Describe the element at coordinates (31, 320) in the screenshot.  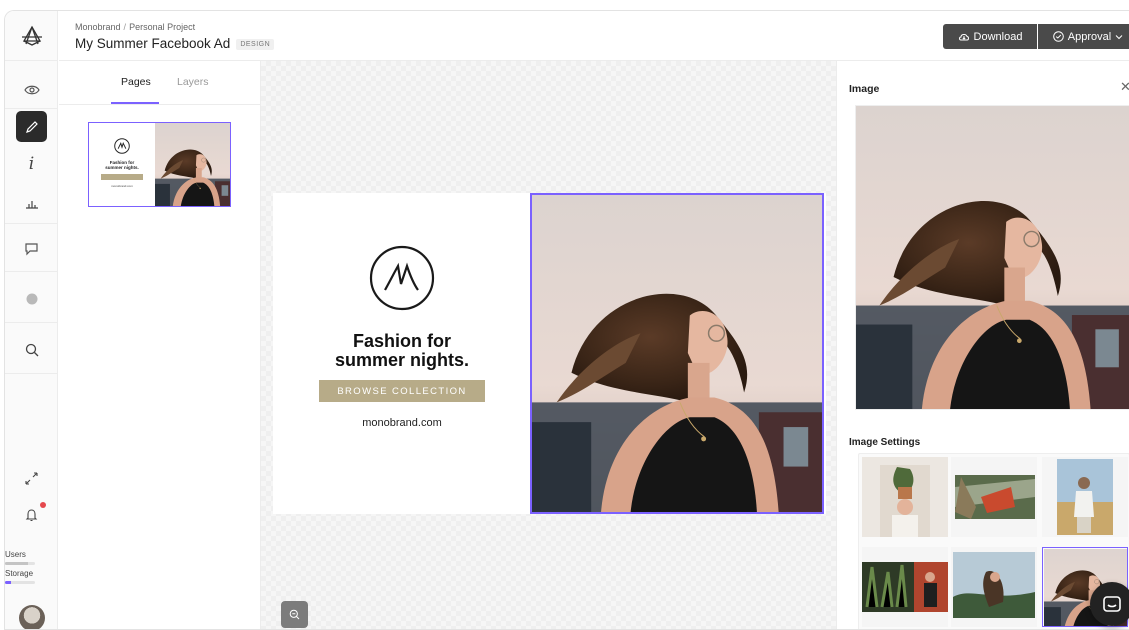
I see `tool-rail: i Users Storage` at that location.